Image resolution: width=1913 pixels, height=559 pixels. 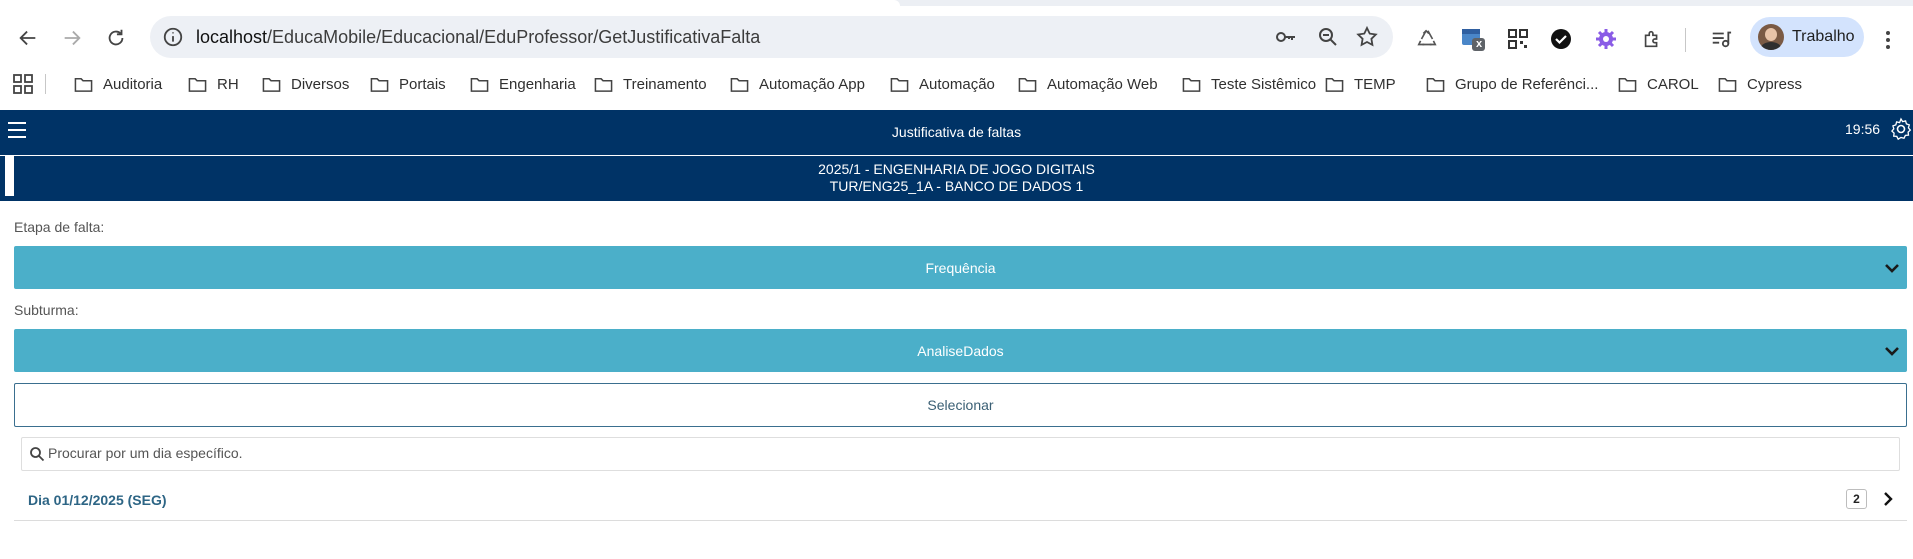 I want to click on apps-grid-icon, so click(x=23, y=84).